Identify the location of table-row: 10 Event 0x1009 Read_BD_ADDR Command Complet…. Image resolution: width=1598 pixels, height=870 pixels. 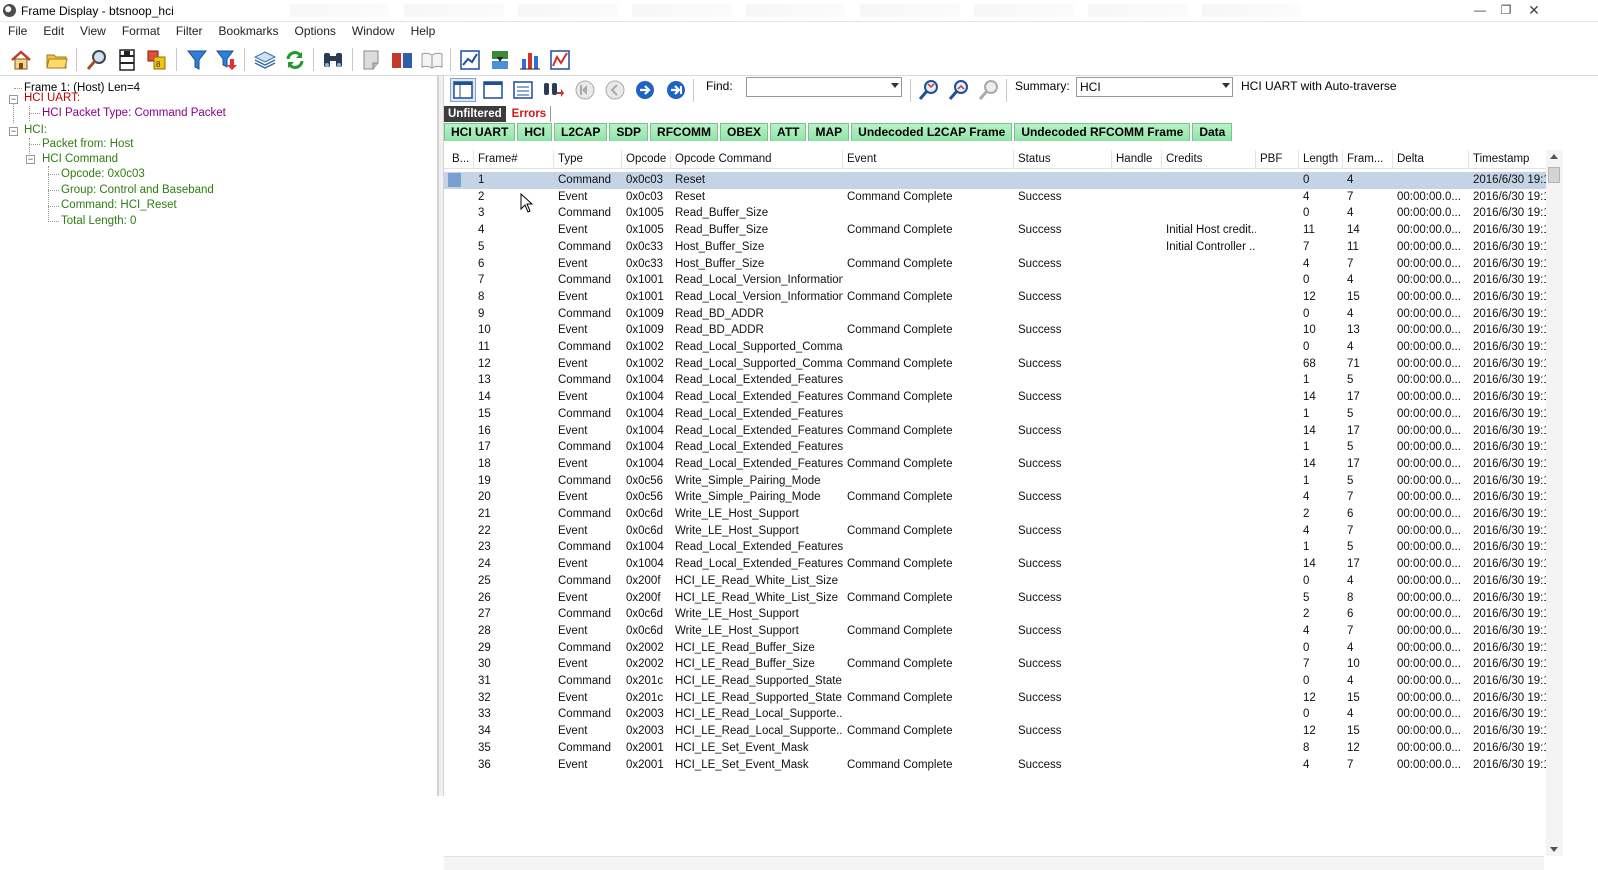
(997, 330).